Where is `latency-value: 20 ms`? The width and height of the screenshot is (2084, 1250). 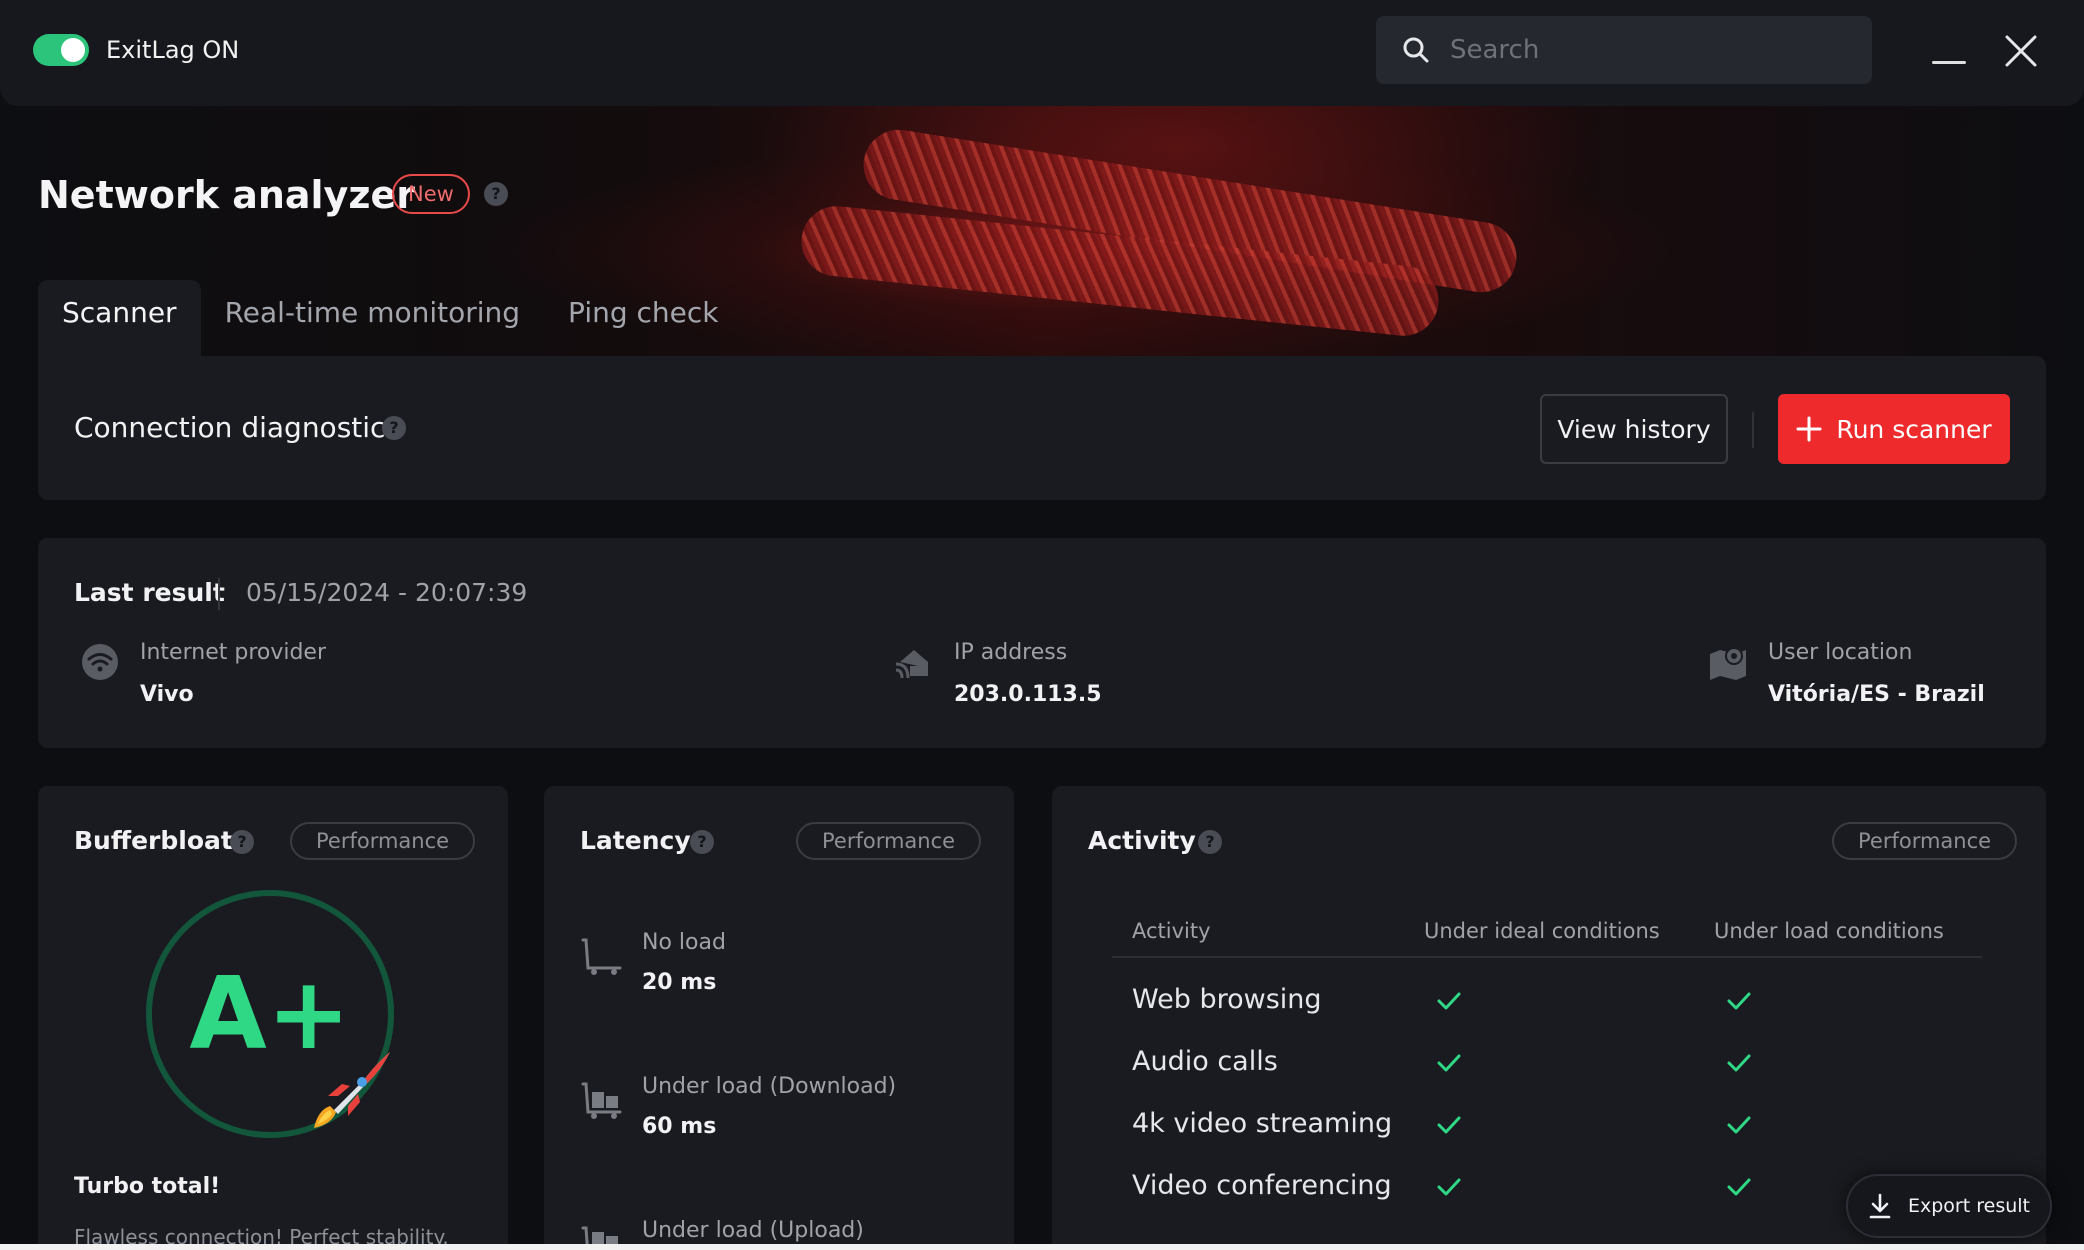
latency-value: 20 ms is located at coordinates (679, 982).